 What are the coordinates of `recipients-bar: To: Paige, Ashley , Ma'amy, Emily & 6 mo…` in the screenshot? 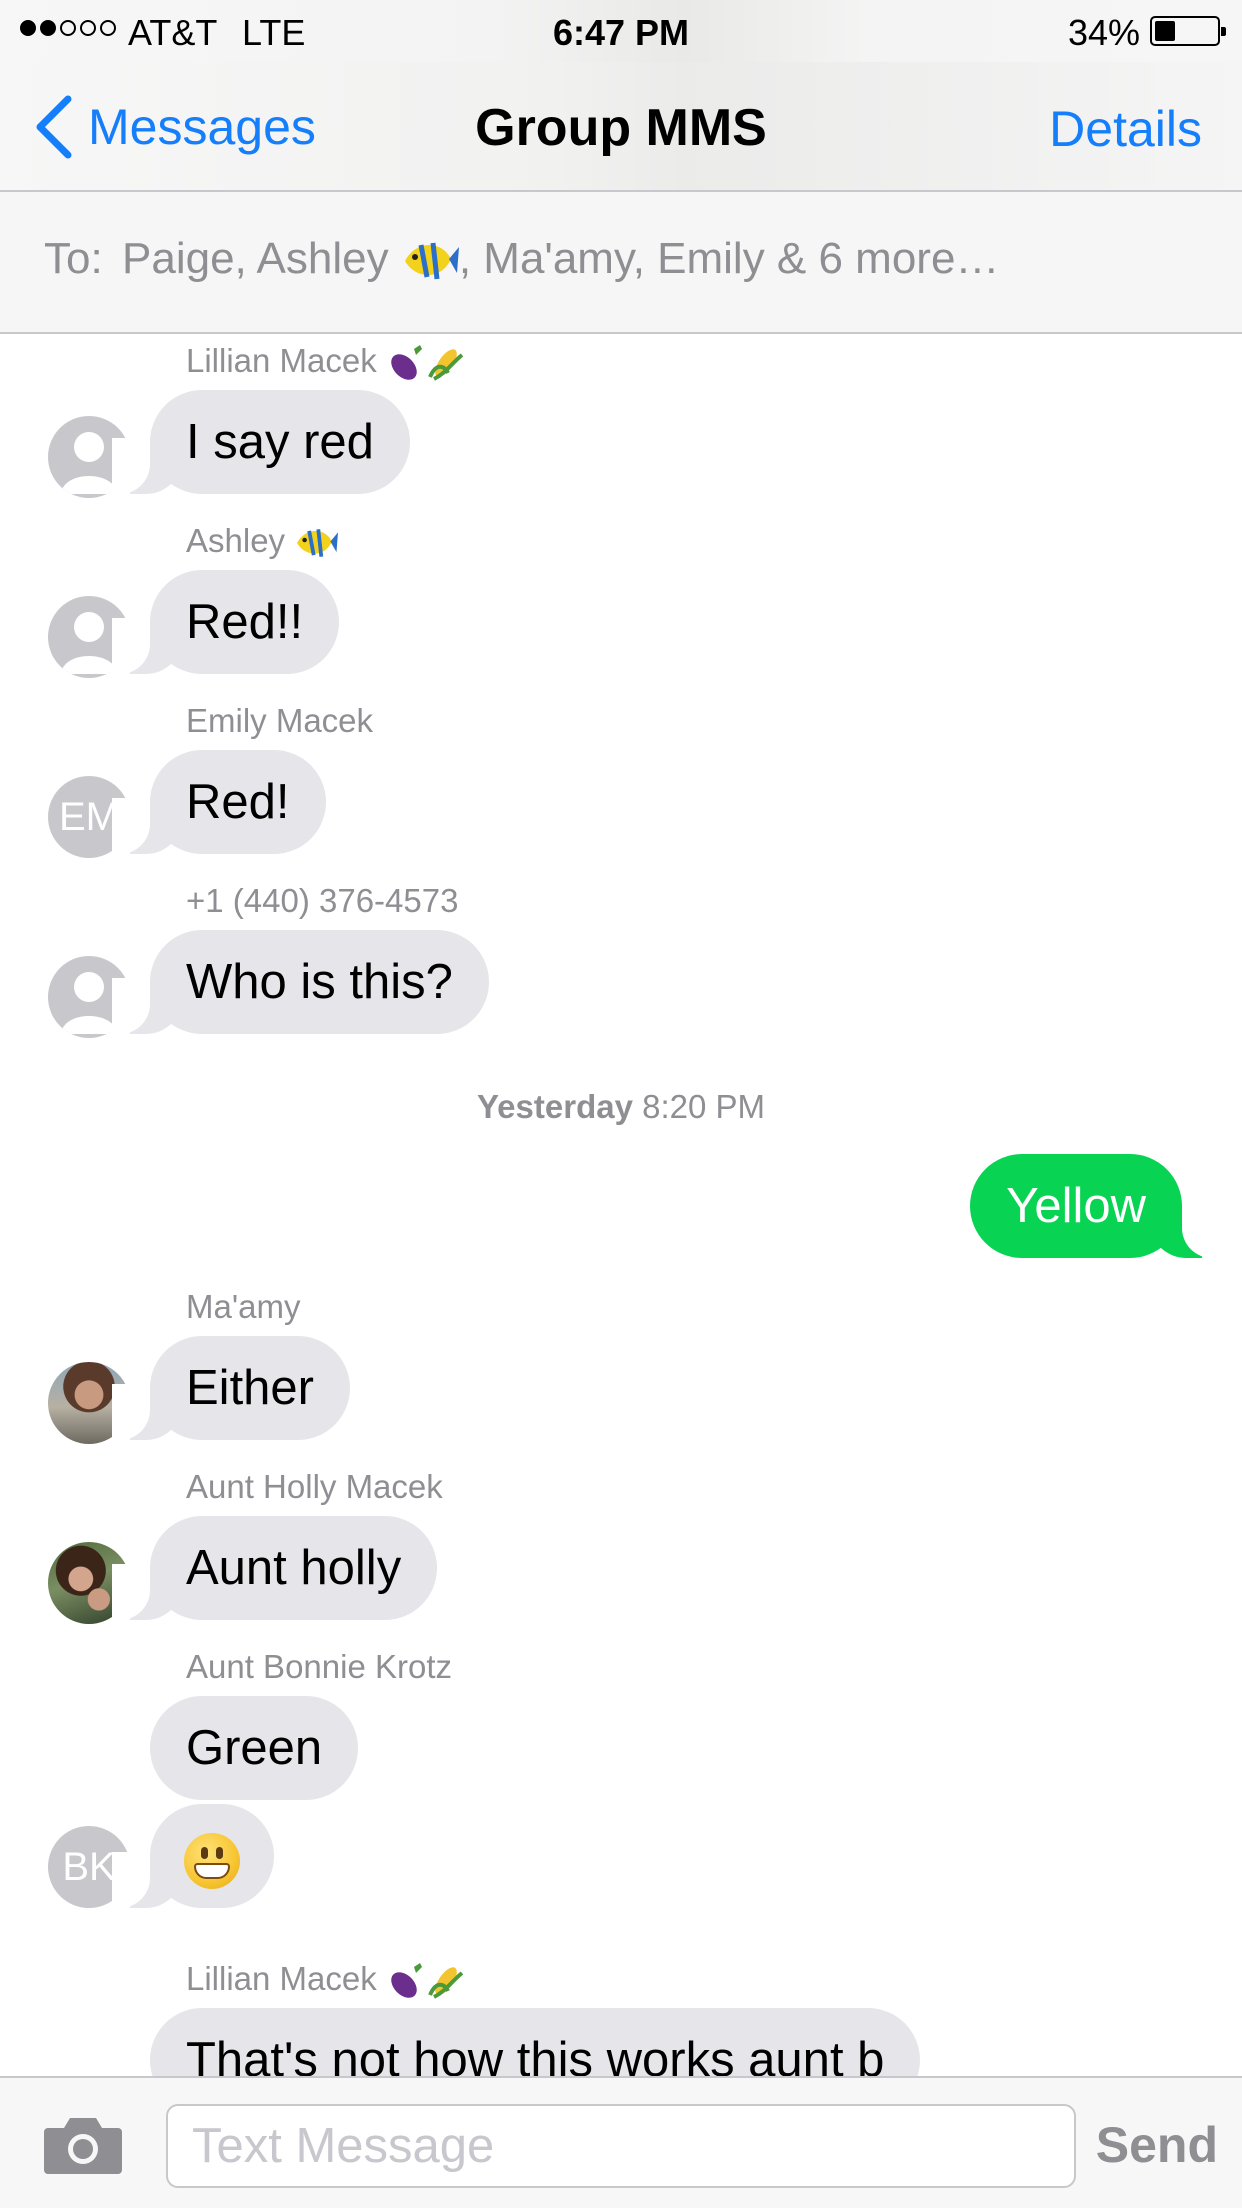 It's located at (621, 263).